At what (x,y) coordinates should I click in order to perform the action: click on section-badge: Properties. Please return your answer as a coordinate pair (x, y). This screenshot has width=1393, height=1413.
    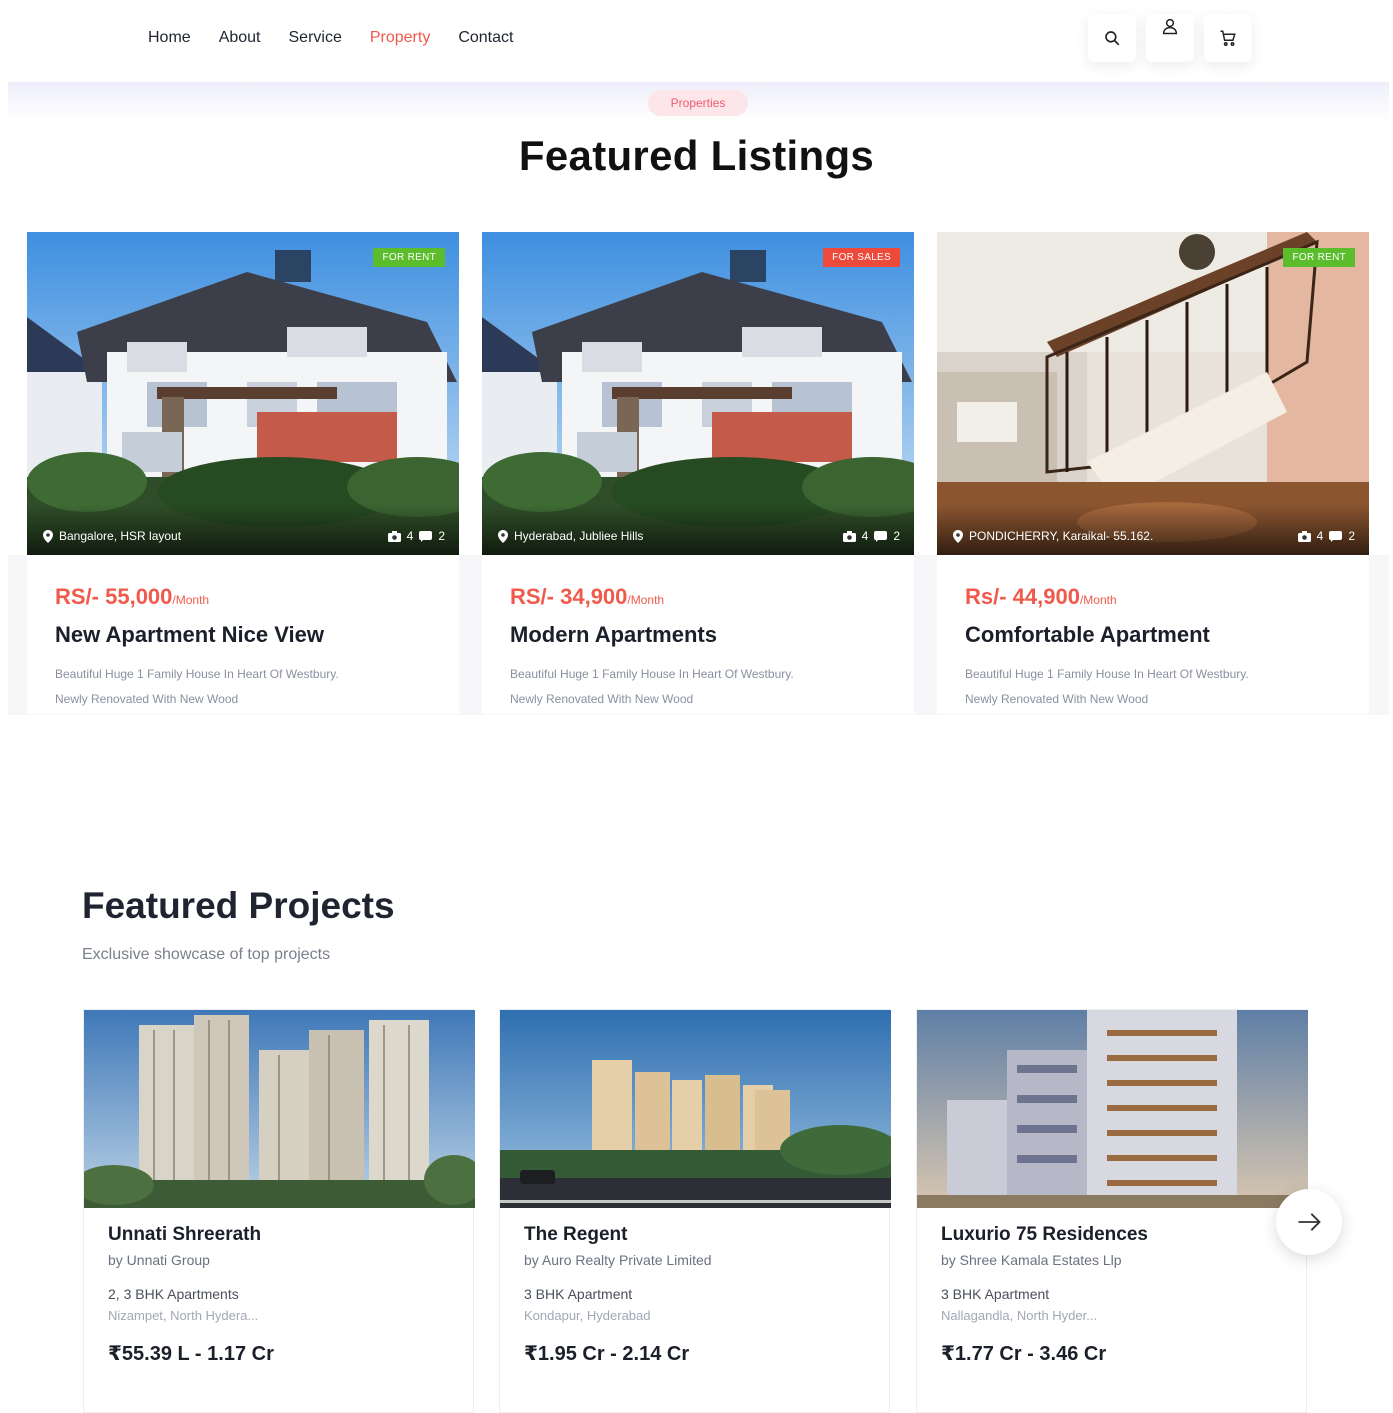
    Looking at the image, I should click on (698, 103).